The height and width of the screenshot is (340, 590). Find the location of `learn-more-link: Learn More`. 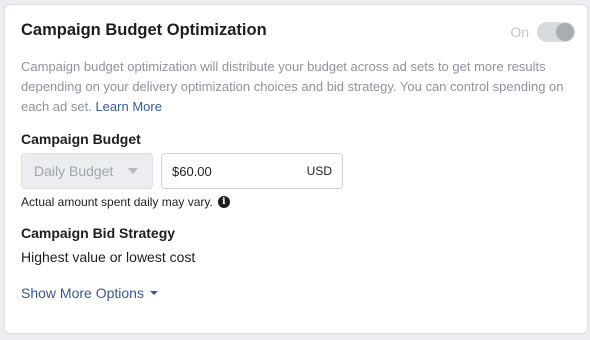

learn-more-link: Learn More is located at coordinates (128, 106).